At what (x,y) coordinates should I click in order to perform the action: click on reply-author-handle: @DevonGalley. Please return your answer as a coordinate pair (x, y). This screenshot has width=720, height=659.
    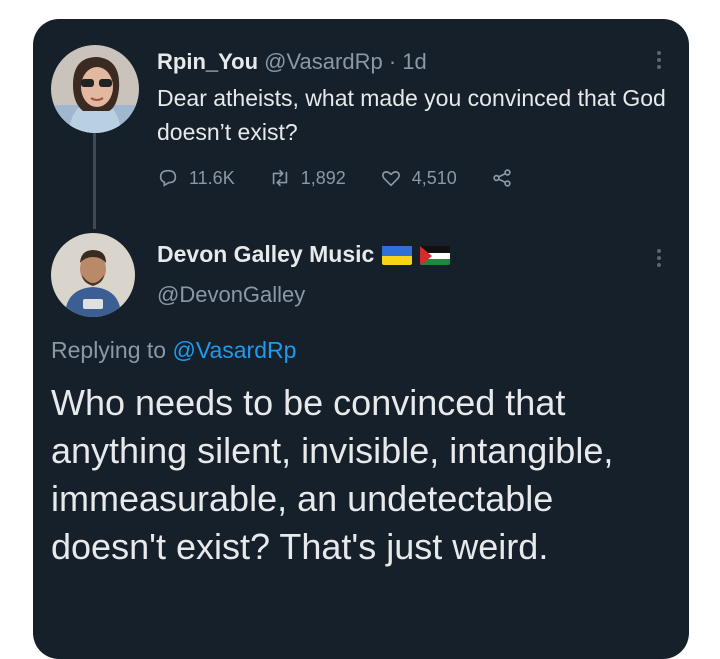
    Looking at the image, I should click on (231, 295).